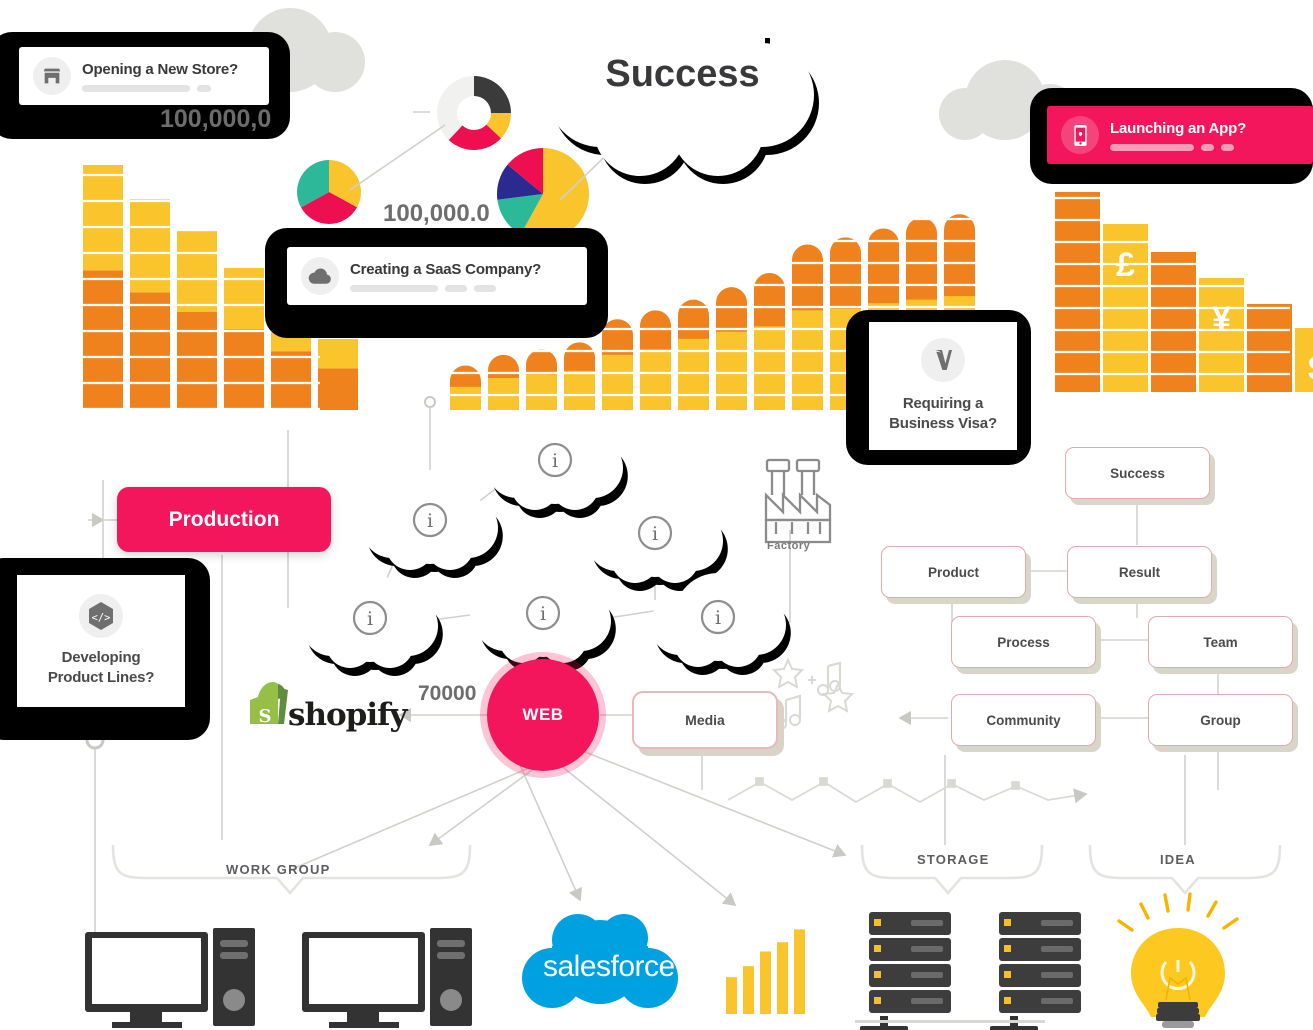 The width and height of the screenshot is (1313, 1030). What do you see at coordinates (813, 693) in the screenshot?
I see `music-star-decor` at bounding box center [813, 693].